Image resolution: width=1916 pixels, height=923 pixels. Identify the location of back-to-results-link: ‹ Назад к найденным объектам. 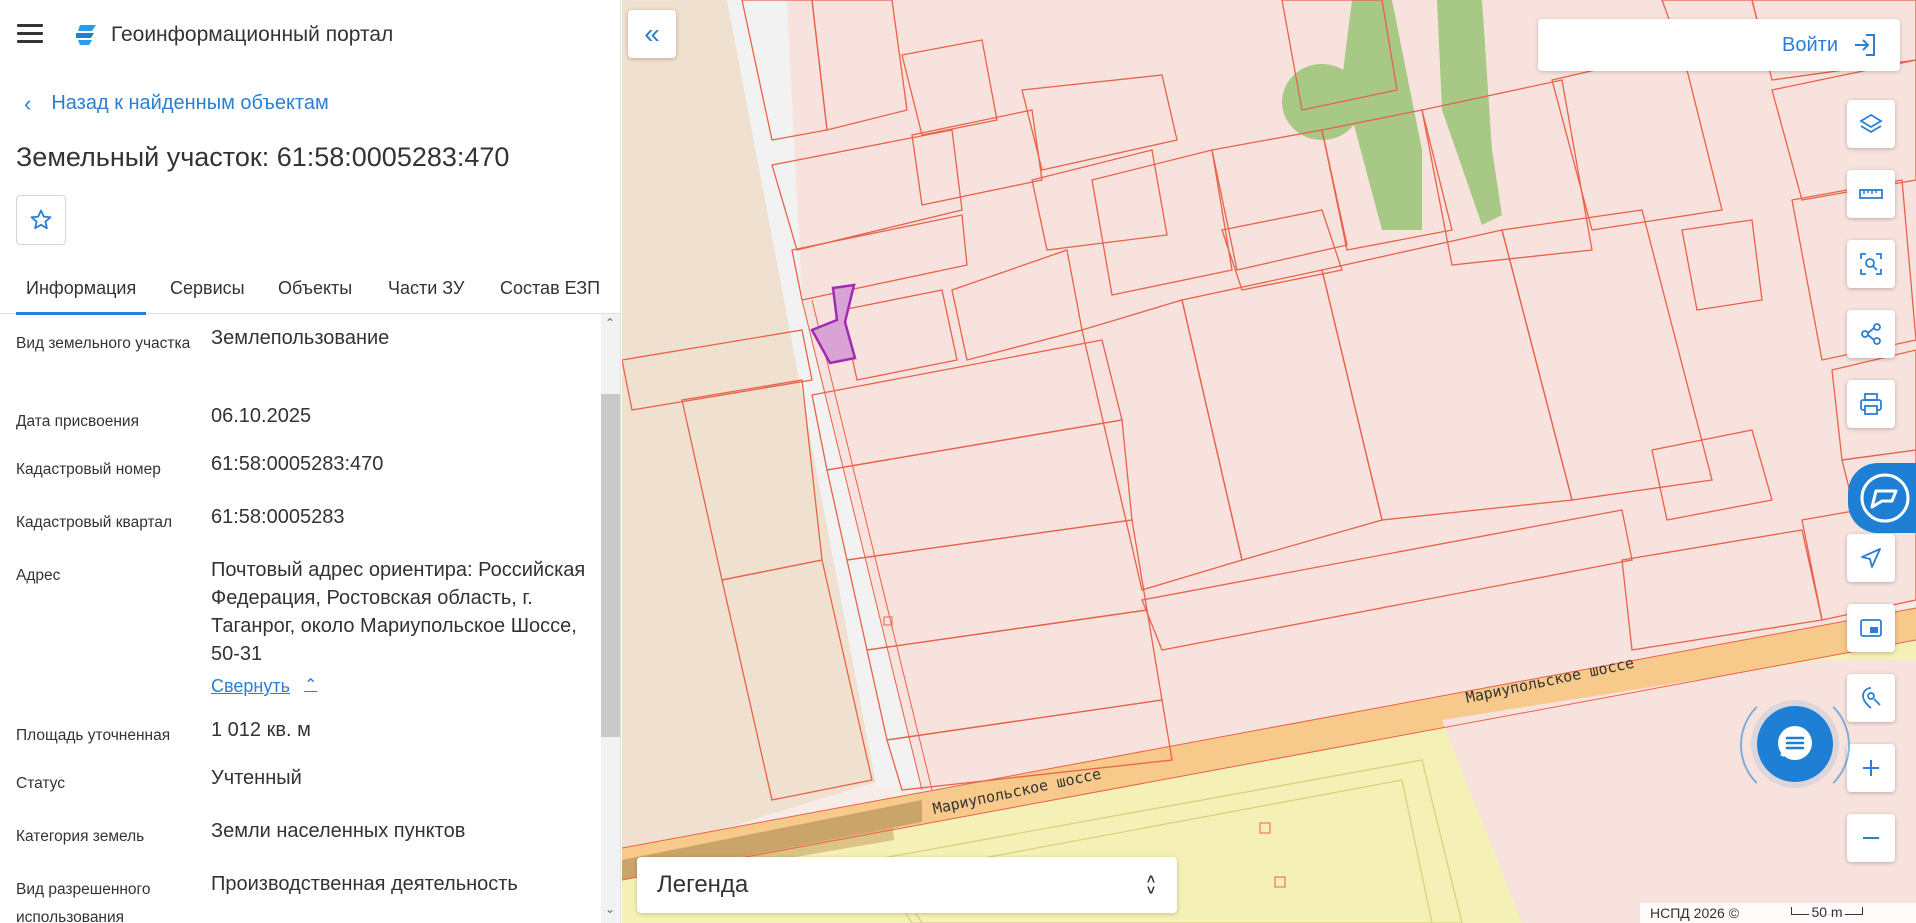
(176, 103).